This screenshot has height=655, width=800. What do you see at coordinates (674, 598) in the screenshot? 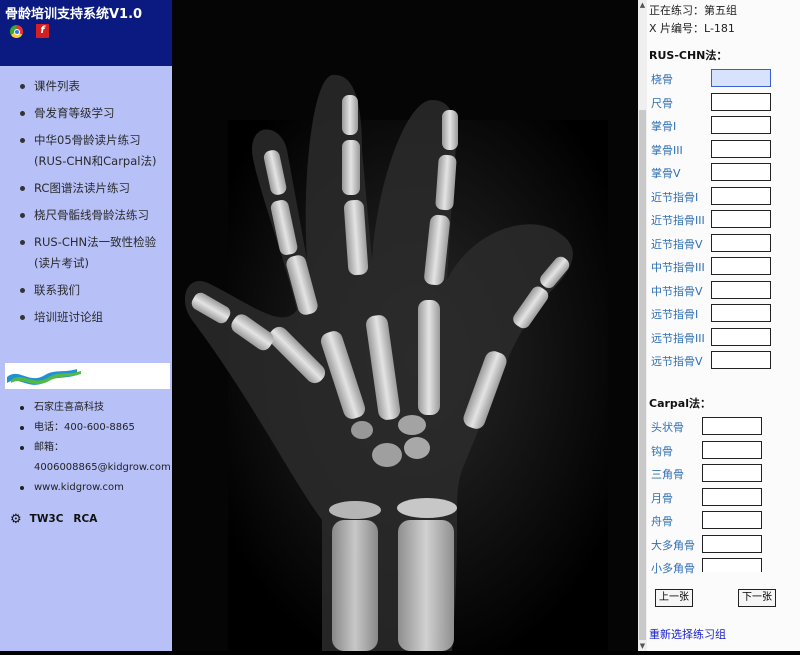
I see `prev-button: 上一张` at bounding box center [674, 598].